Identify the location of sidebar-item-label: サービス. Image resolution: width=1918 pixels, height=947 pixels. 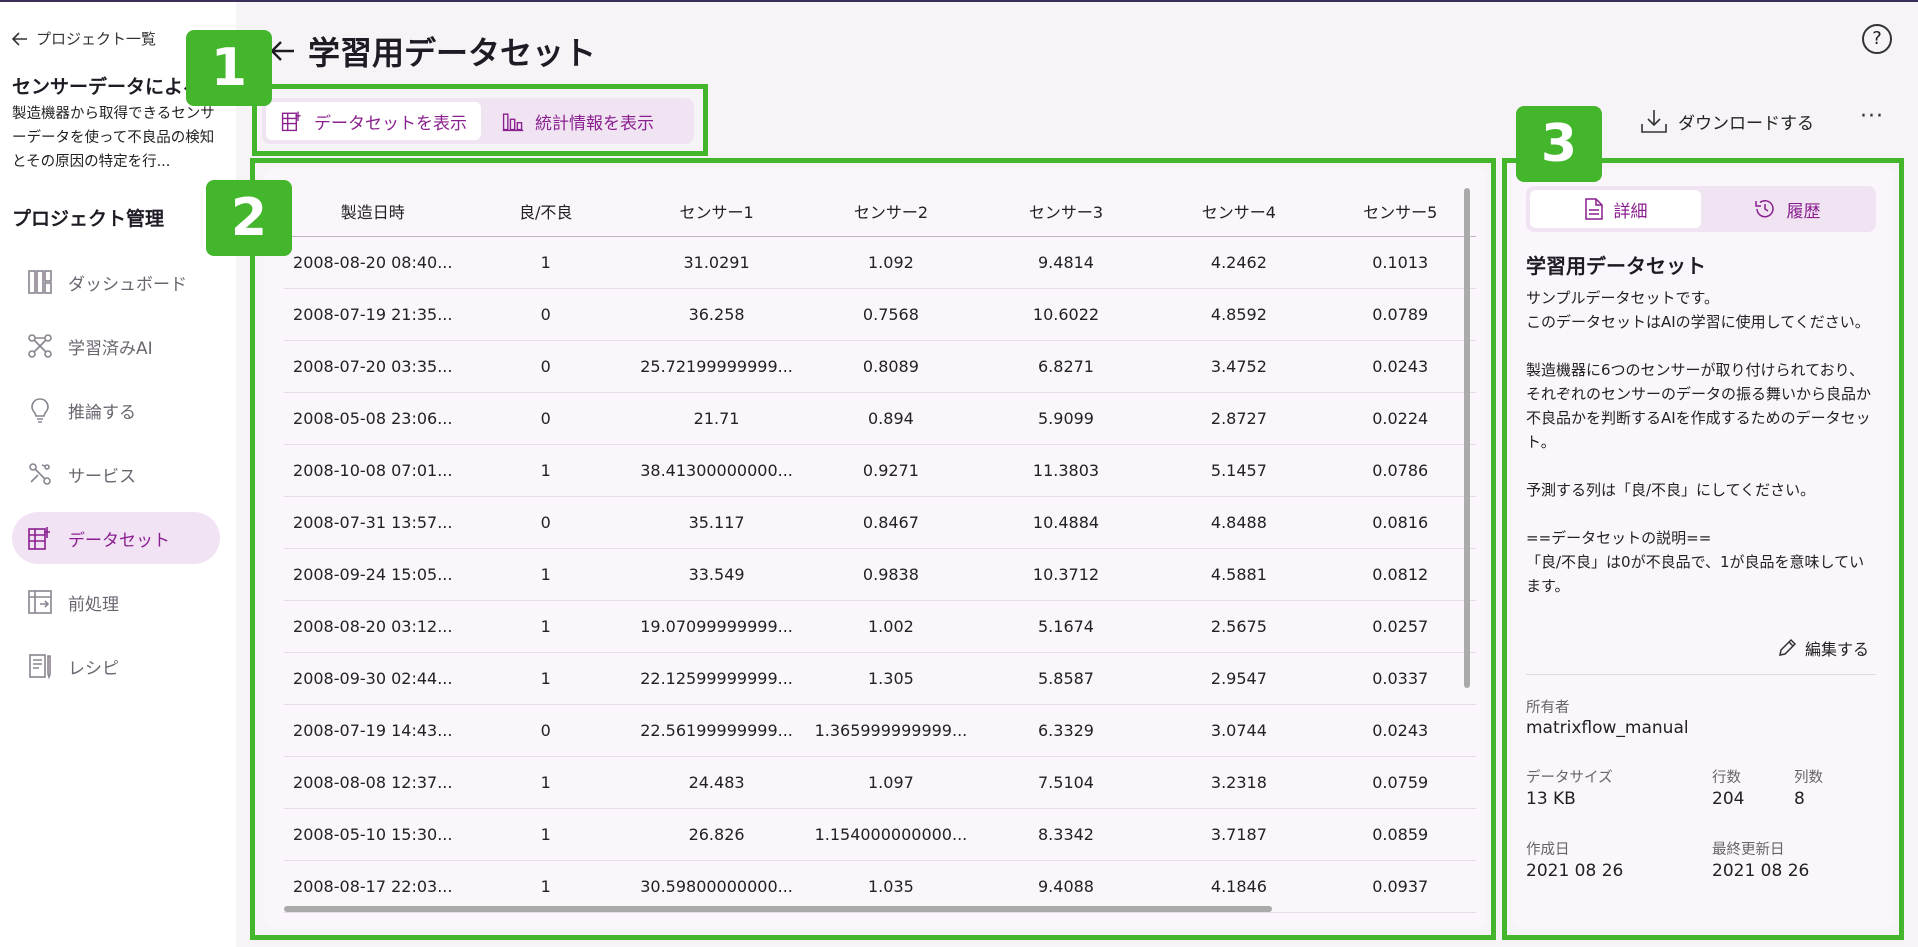
(102, 476).